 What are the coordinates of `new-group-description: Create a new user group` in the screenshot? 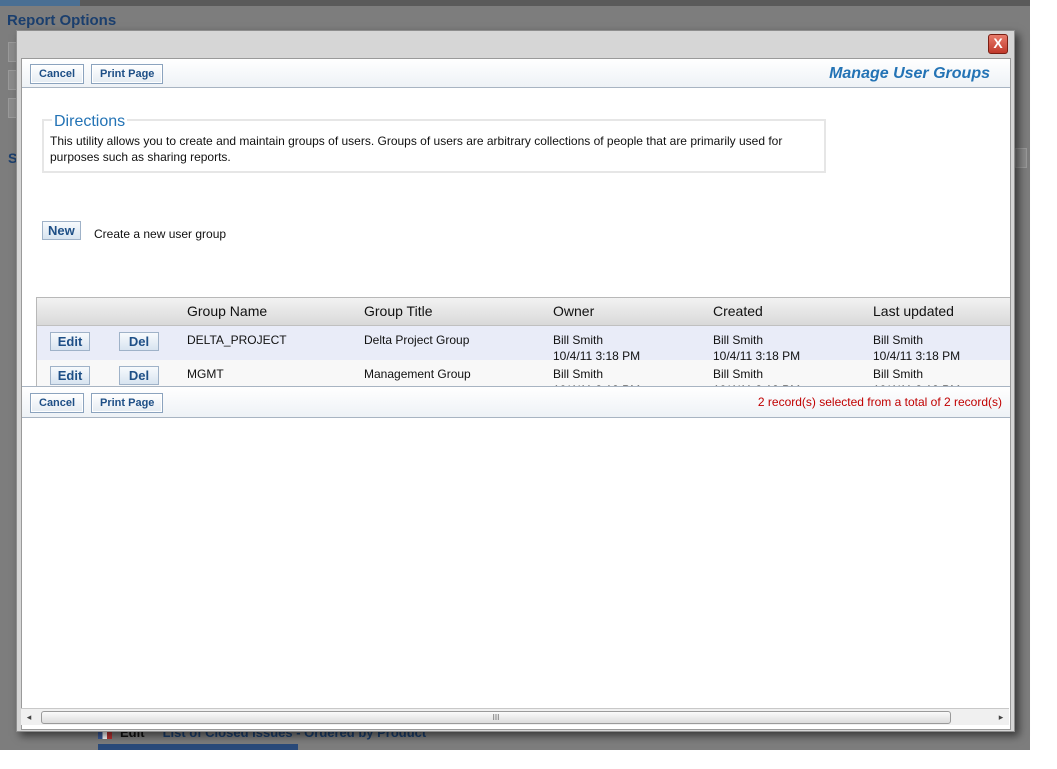 It's located at (160, 234).